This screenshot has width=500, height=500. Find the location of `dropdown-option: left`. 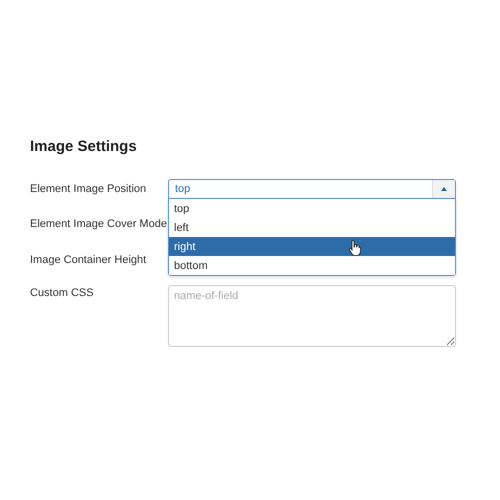

dropdown-option: left is located at coordinates (312, 227).